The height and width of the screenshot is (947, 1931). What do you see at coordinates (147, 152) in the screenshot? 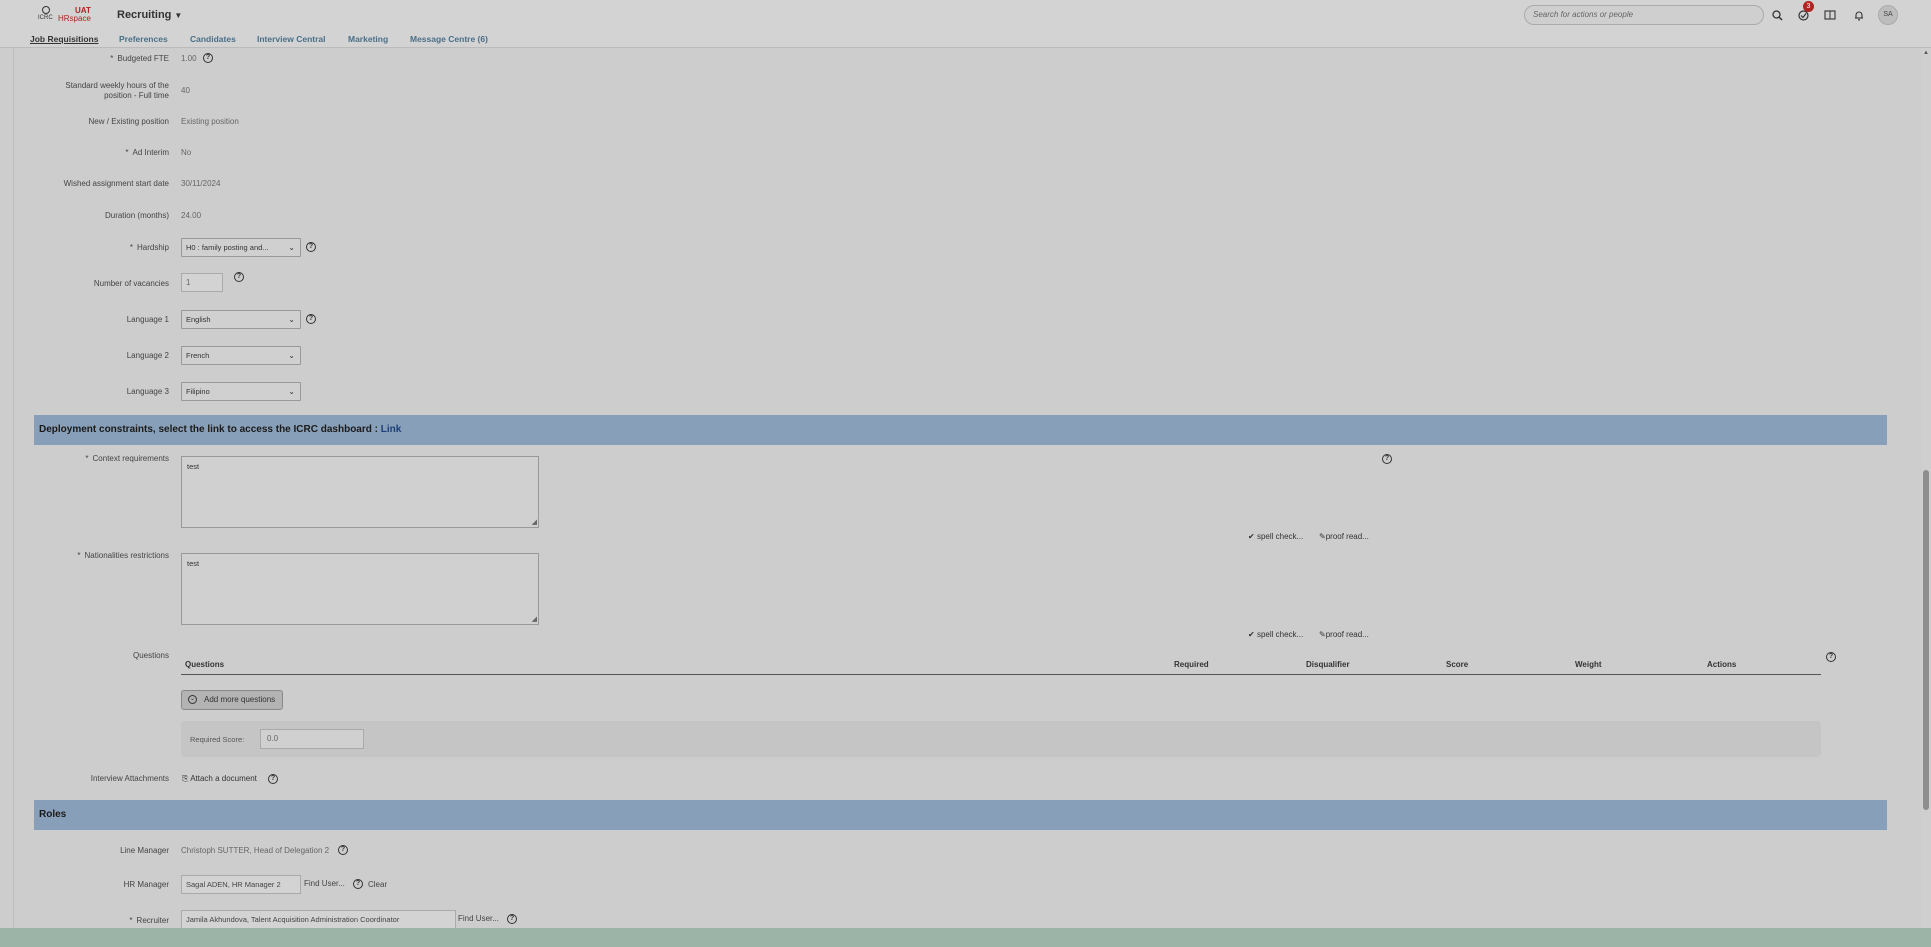
I see `ad-interim-label: * Ad Interim` at bounding box center [147, 152].